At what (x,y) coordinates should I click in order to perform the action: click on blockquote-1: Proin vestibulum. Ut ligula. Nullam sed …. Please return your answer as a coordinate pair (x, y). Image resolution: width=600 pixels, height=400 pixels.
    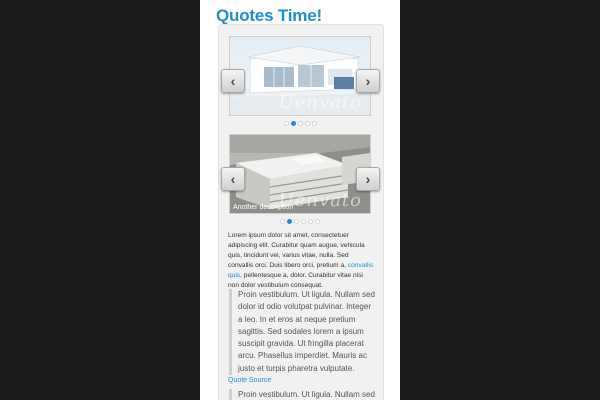
    Looking at the image, I should click on (302, 332).